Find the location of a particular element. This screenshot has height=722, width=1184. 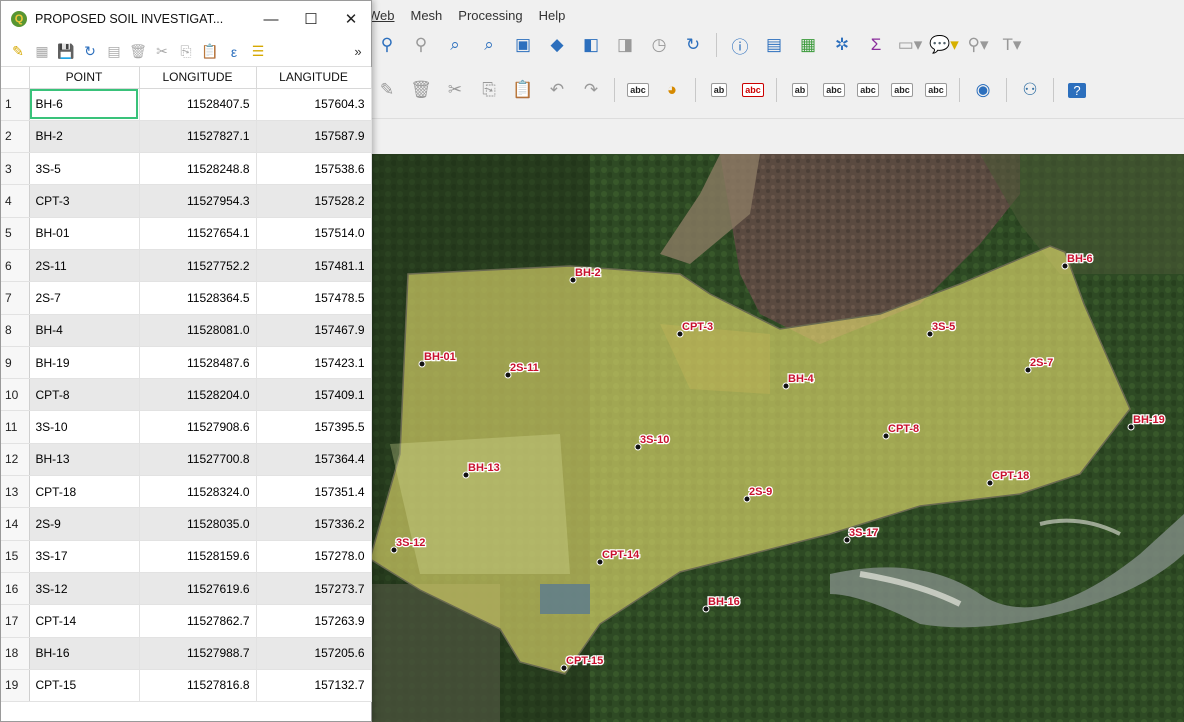

cell-longitude: 11527700.8 is located at coordinates (198, 460).